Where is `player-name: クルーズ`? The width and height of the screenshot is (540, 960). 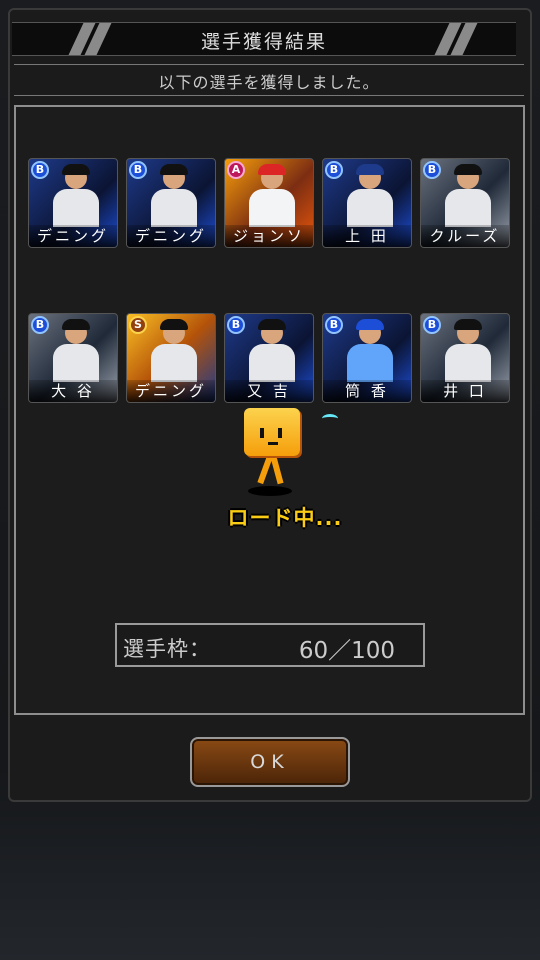 player-name: クルーズ is located at coordinates (465, 236).